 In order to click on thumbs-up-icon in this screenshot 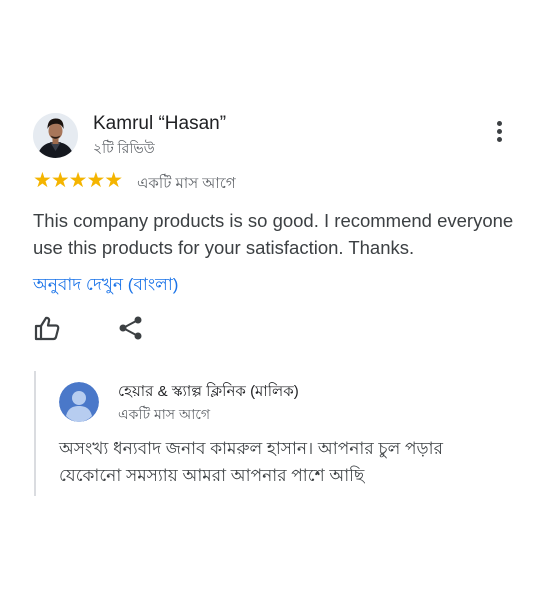, I will do `click(47, 328)`.